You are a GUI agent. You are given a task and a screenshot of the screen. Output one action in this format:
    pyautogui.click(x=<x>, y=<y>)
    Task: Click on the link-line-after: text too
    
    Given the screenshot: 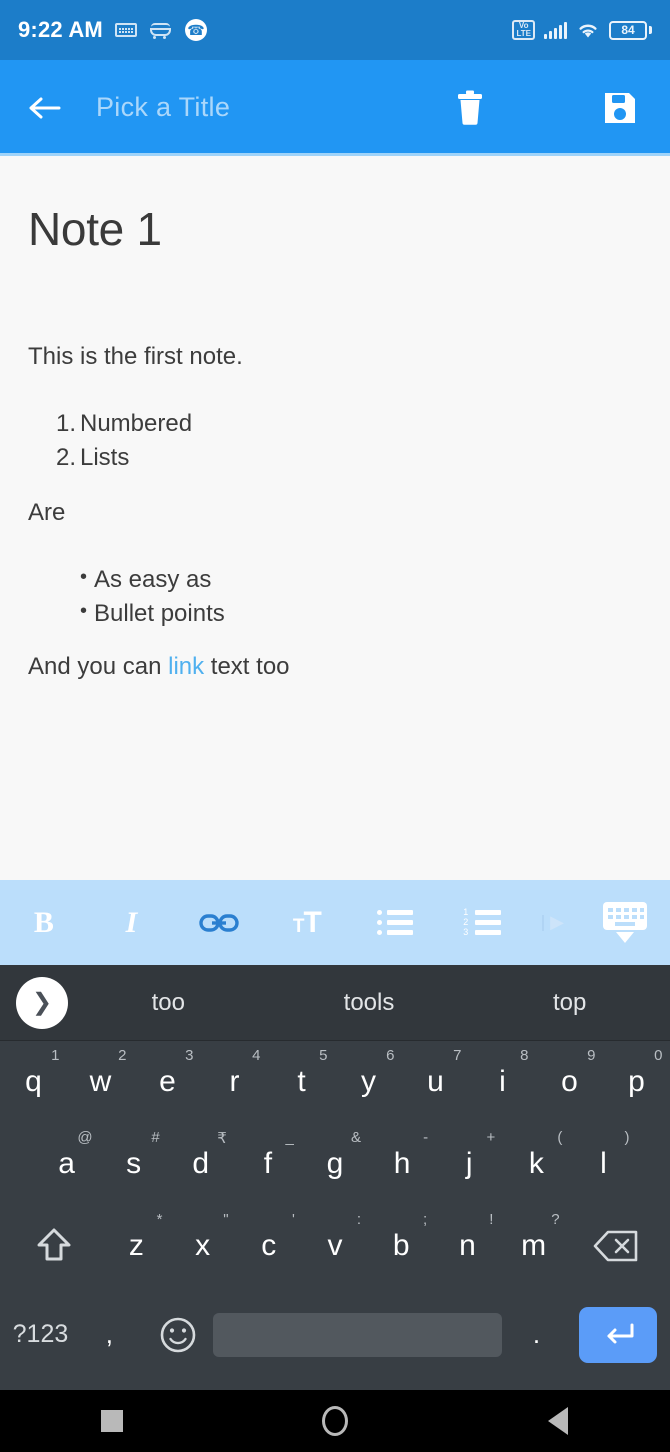 What is the action you would take?
    pyautogui.click(x=247, y=667)
    